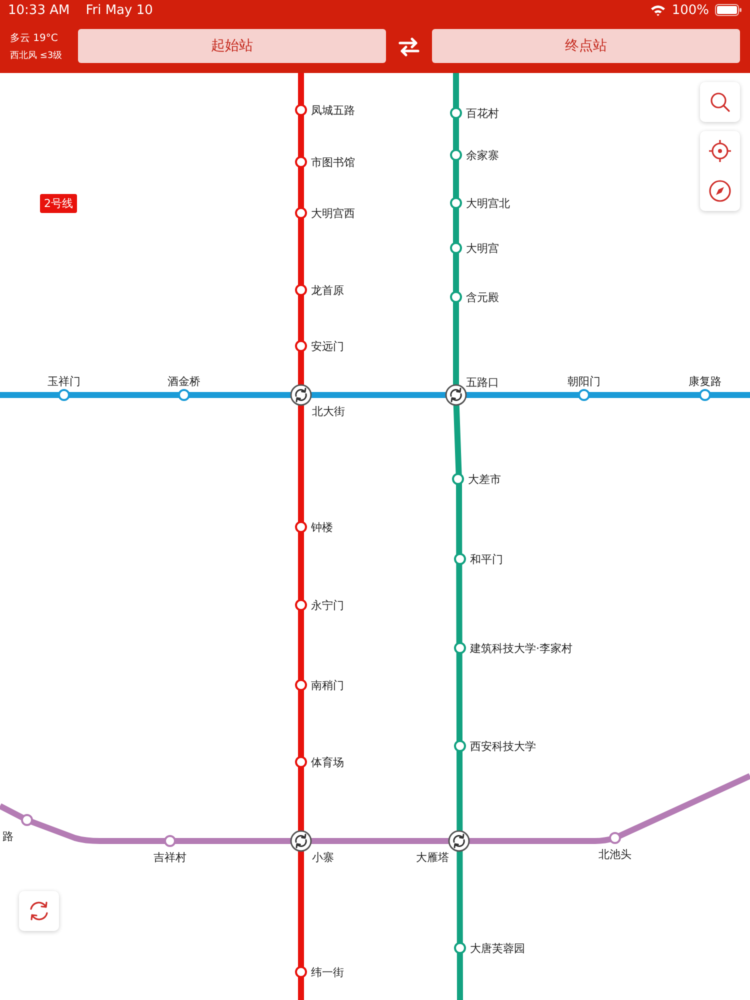 Image resolution: width=750 pixels, height=1000 pixels. I want to click on station-label: 体育场, so click(327, 762).